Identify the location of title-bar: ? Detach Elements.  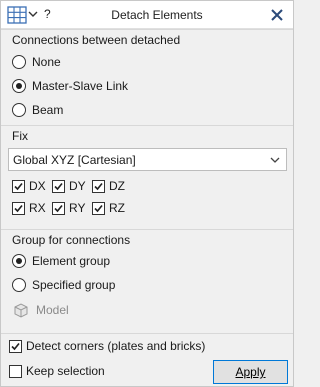
(147, 15).